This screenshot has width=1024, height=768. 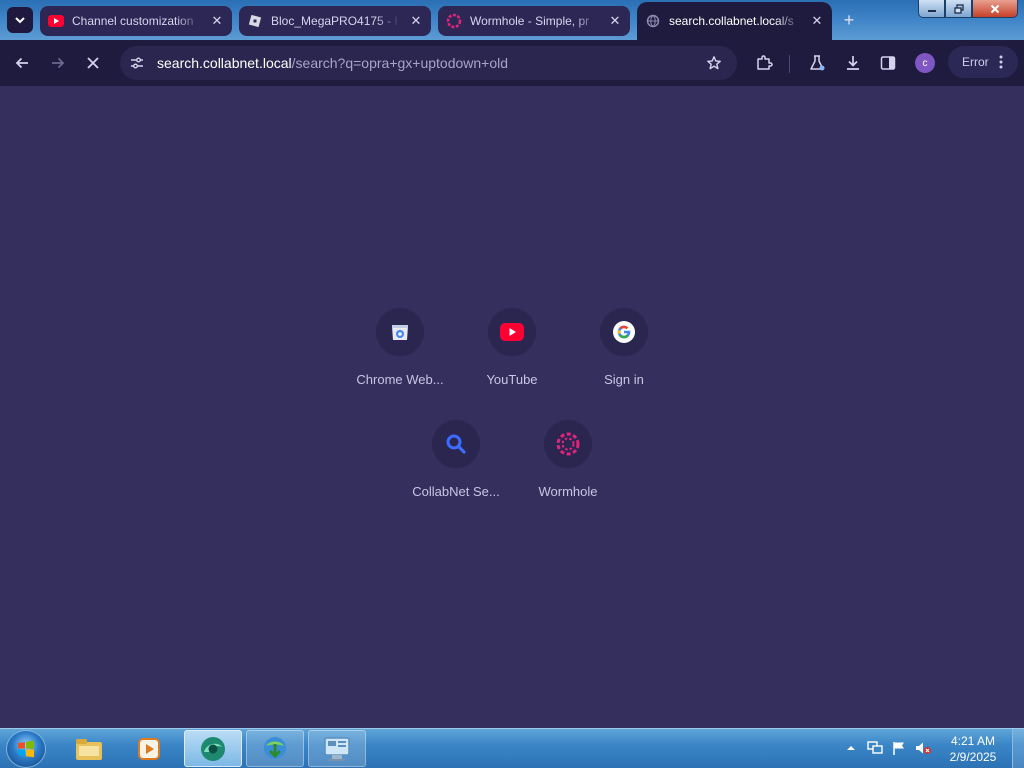 I want to click on chrome-web-store-icon, so click(x=400, y=332).